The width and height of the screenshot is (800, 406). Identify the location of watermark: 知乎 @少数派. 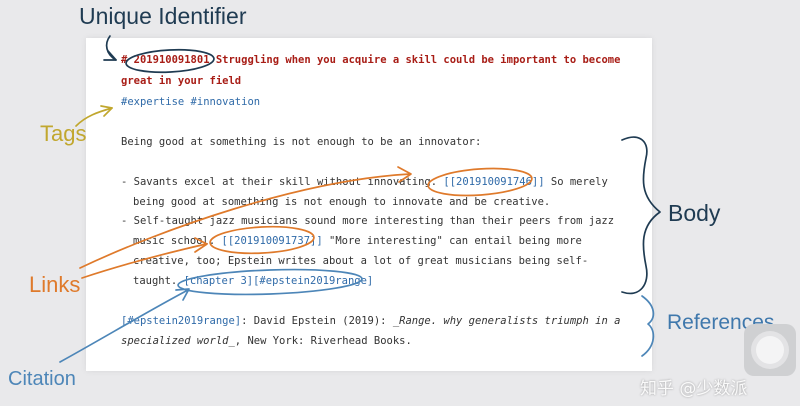
(694, 389).